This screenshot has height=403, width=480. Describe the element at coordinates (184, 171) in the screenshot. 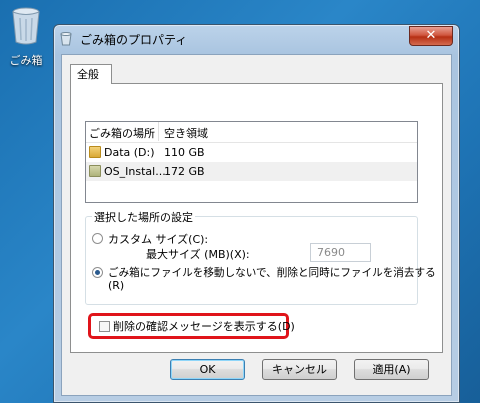

I see `free-space-value: 172 GB` at that location.